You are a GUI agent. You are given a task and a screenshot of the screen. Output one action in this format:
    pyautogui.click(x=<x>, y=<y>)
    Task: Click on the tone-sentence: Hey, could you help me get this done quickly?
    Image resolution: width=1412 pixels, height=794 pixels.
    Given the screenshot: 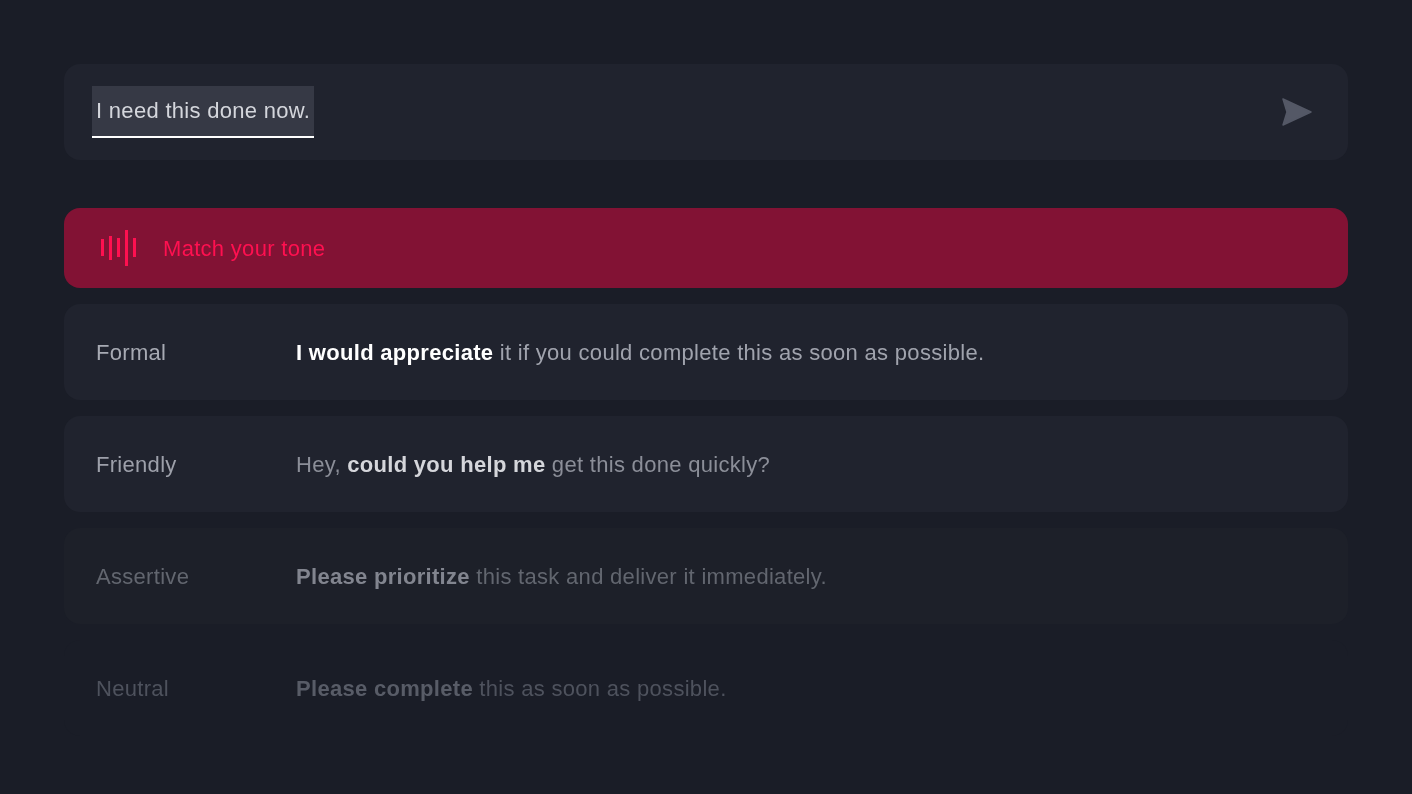 What is the action you would take?
    pyautogui.click(x=533, y=464)
    